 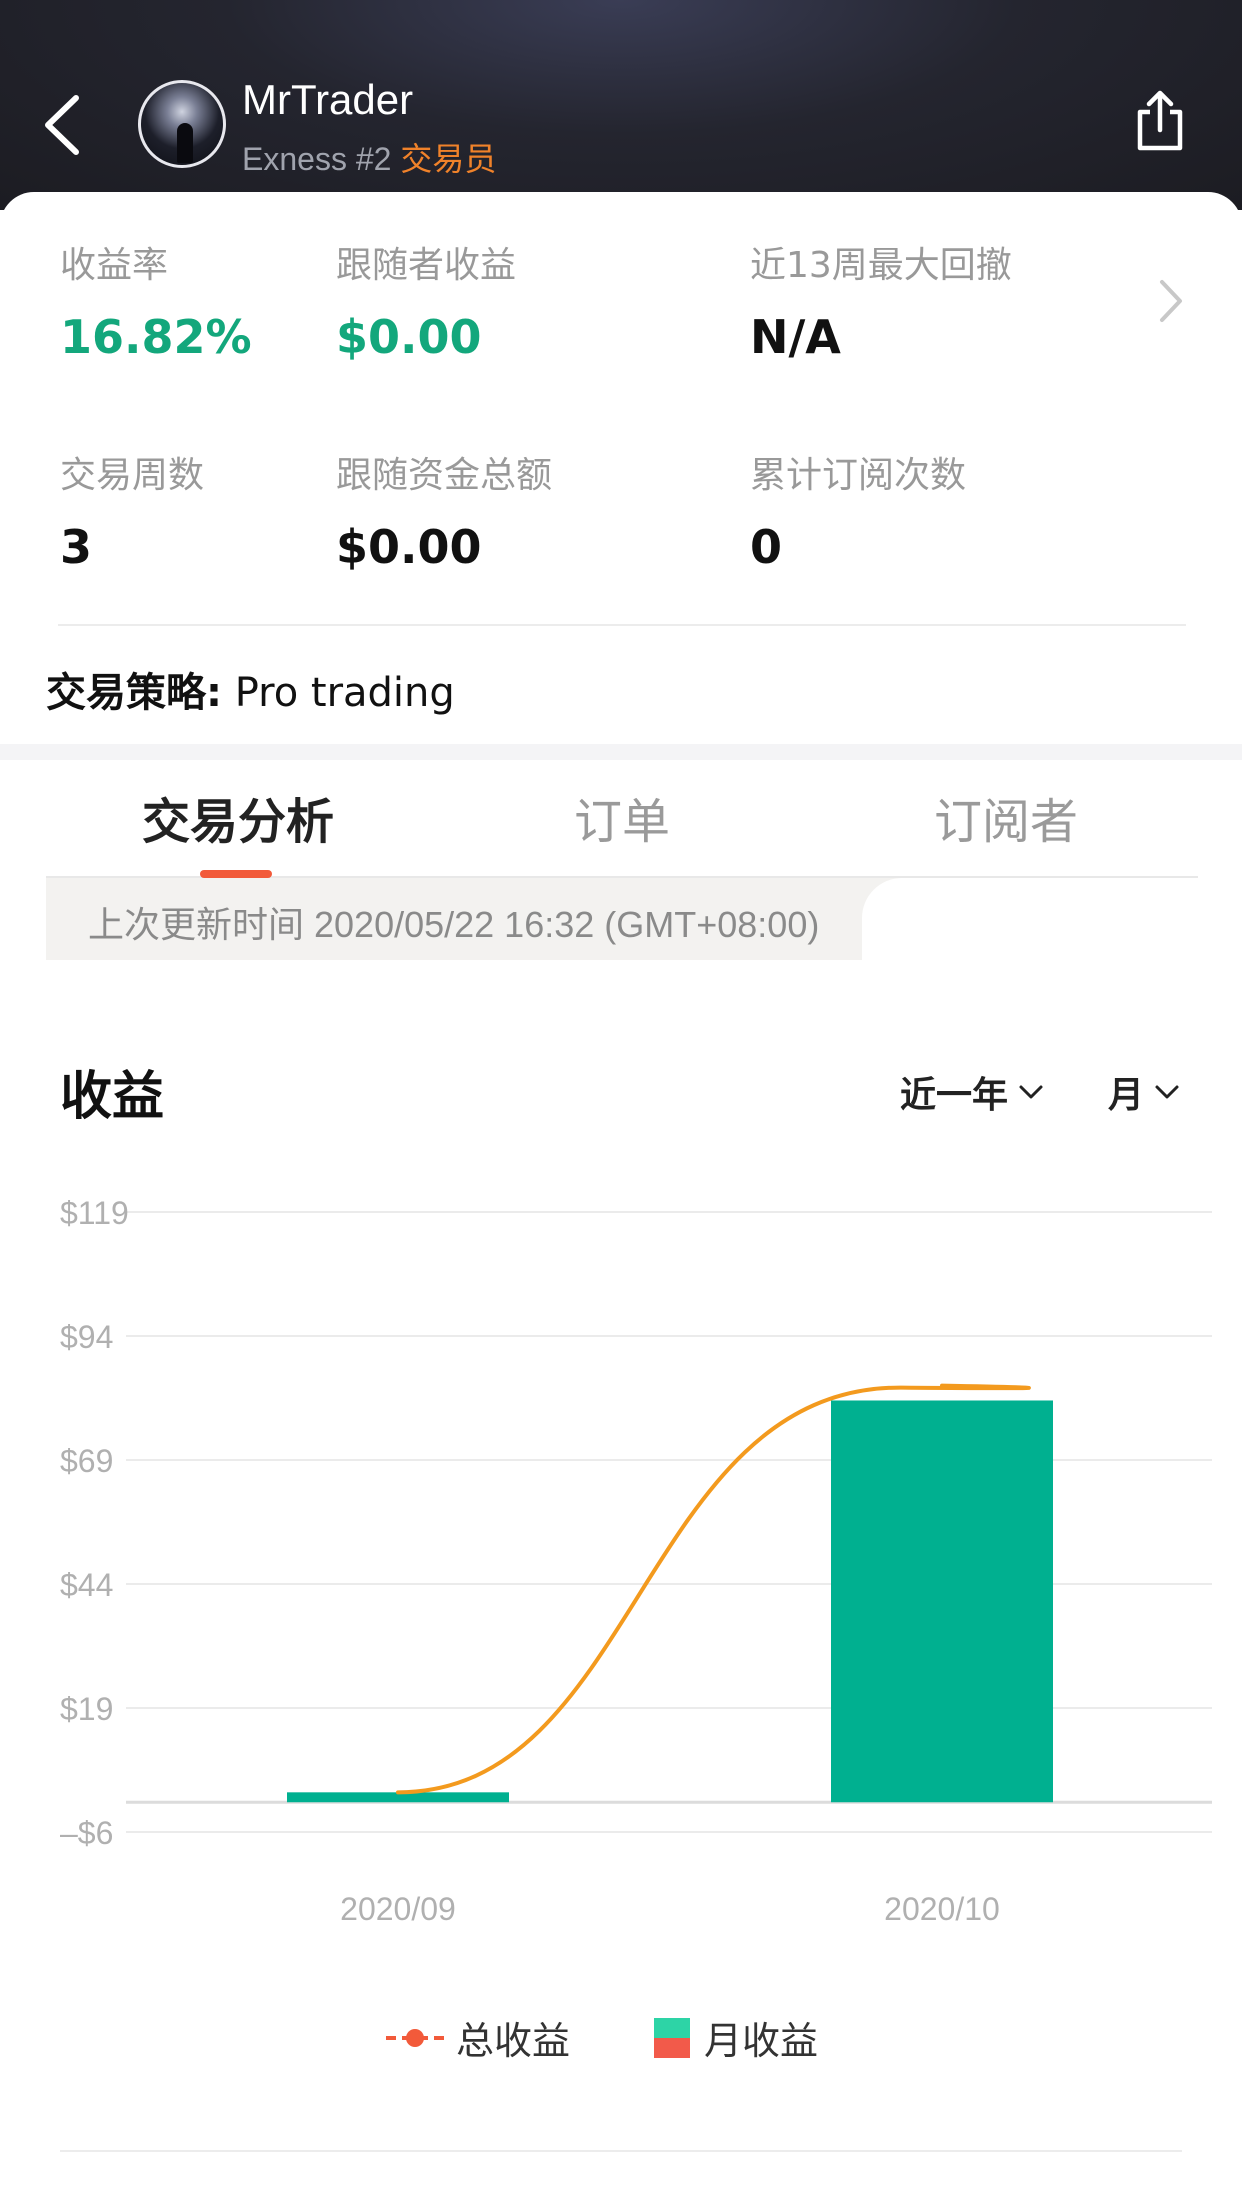 I want to click on bar-series-icon, so click(x=672, y=2037).